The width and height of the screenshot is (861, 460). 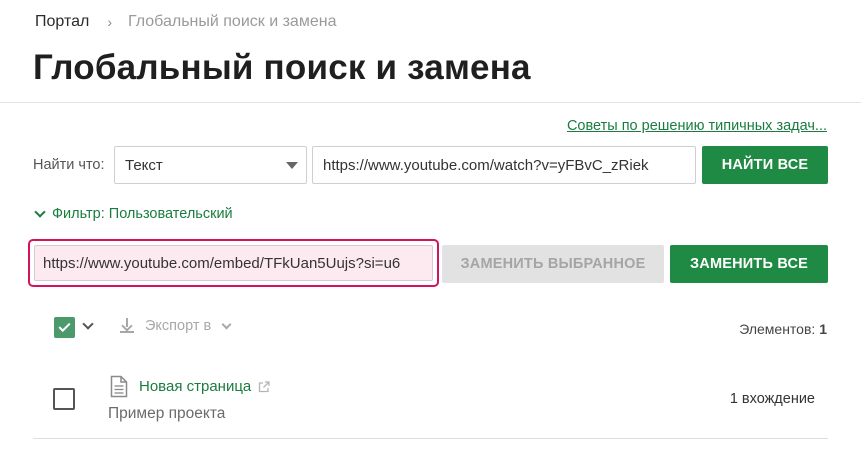 What do you see at coordinates (167, 413) in the screenshot?
I see `result-project-name: Пример проекта` at bounding box center [167, 413].